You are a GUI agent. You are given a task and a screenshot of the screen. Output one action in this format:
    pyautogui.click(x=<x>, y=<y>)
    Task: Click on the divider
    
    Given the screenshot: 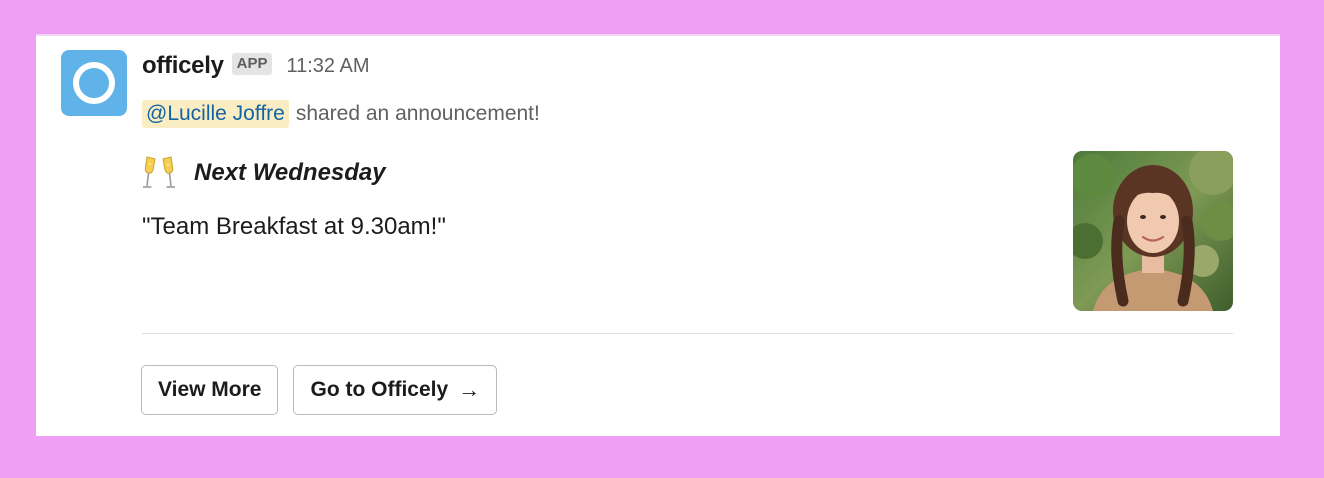 What is the action you would take?
    pyautogui.click(x=687, y=333)
    